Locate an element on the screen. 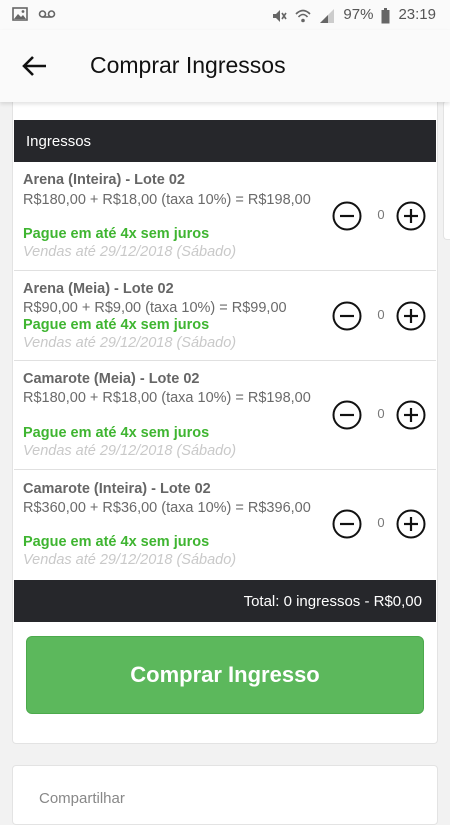 This screenshot has height=825, width=450. ticket-price: R$360,00 + R$36,00 (taxa 10%) = R$396,00 is located at coordinates (167, 508).